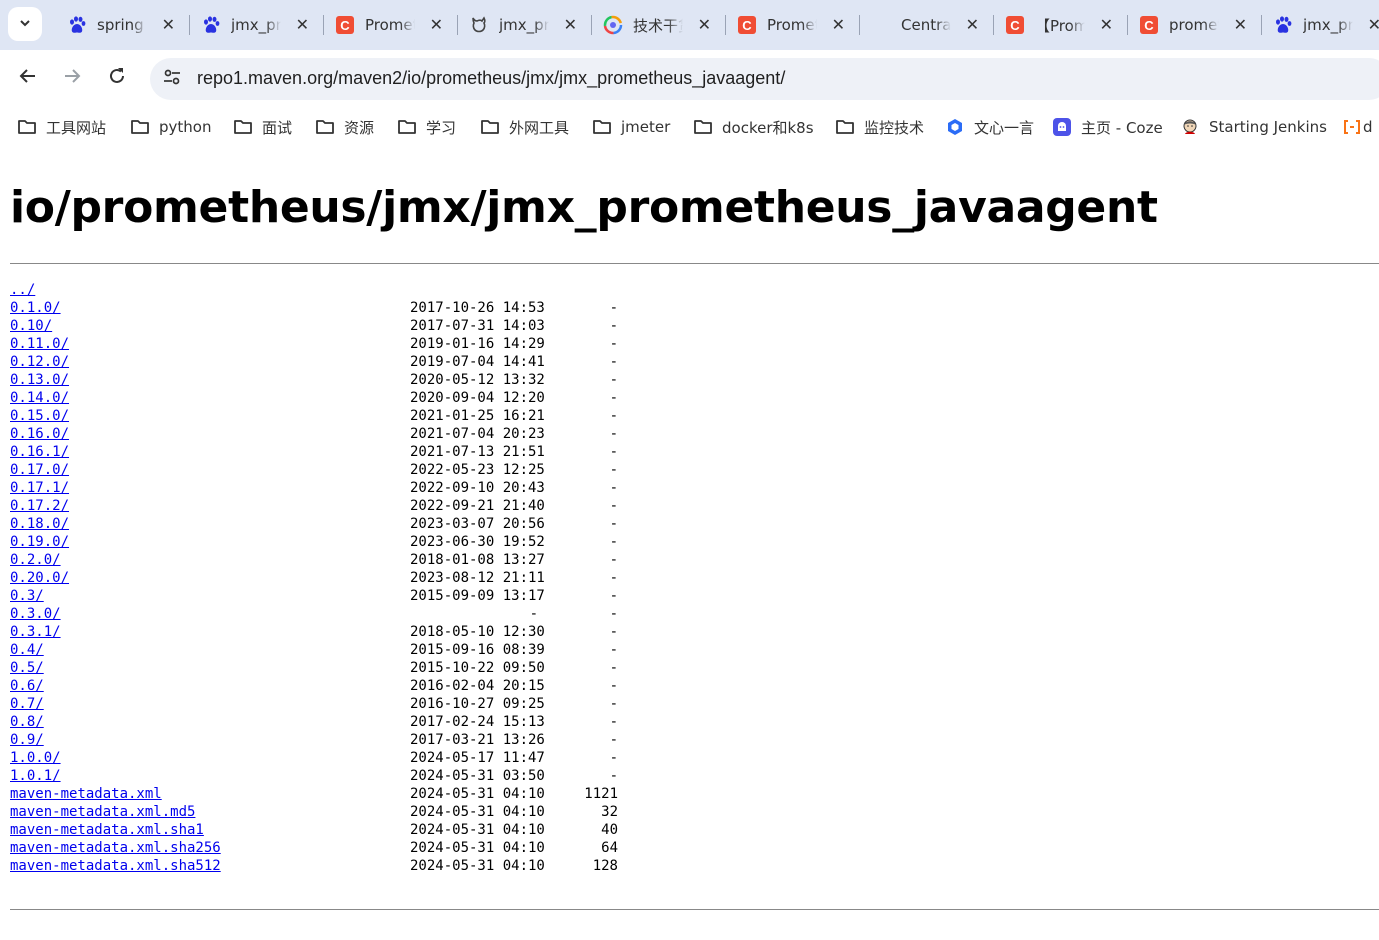 This screenshot has height=940, width=1379. Describe the element at coordinates (477, 524) in the screenshot. I see `listing-date: 2023-03-07 20:56` at that location.